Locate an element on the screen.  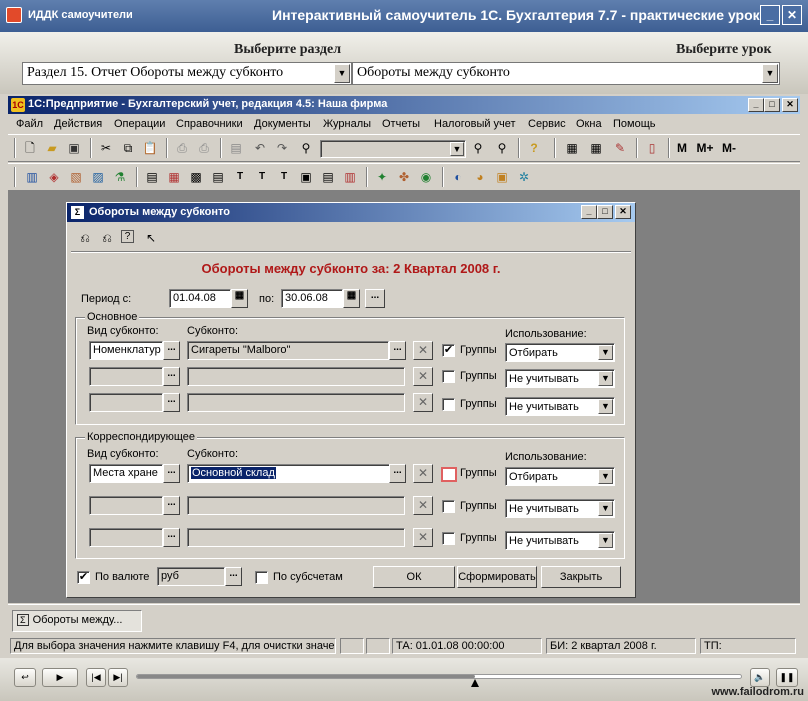
menu-tax: Налоговый учет is located at coordinates (475, 124).